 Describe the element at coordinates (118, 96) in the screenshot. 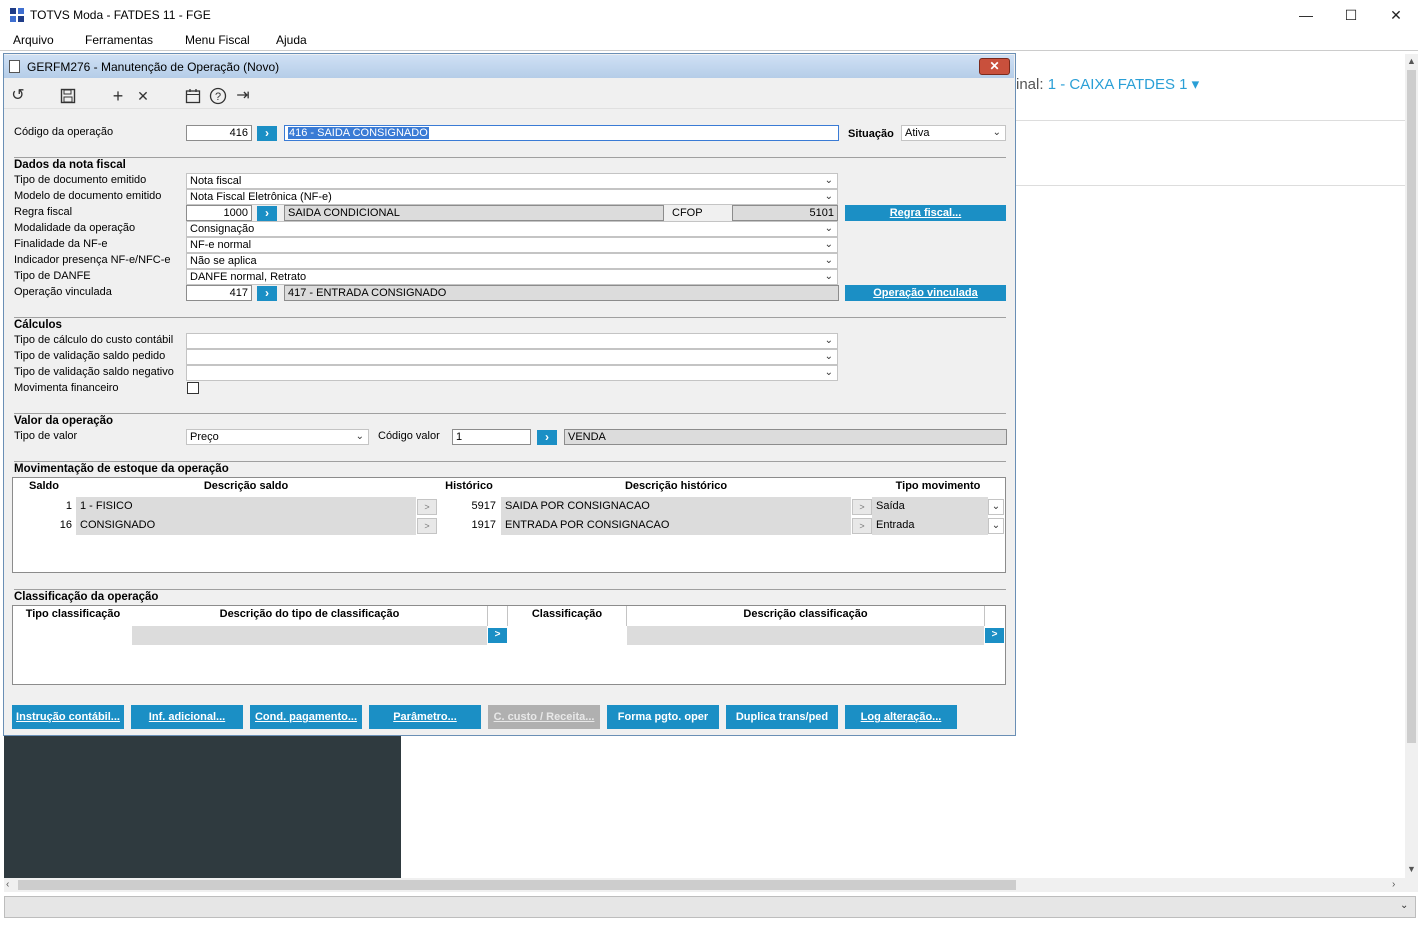

I see `add-icon: +` at that location.